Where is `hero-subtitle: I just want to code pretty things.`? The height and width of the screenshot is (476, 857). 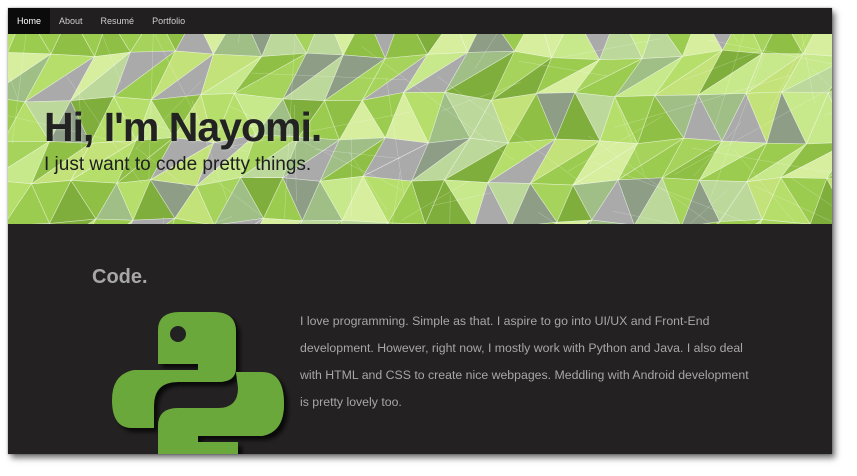
hero-subtitle: I just want to code pretty things. is located at coordinates (178, 164).